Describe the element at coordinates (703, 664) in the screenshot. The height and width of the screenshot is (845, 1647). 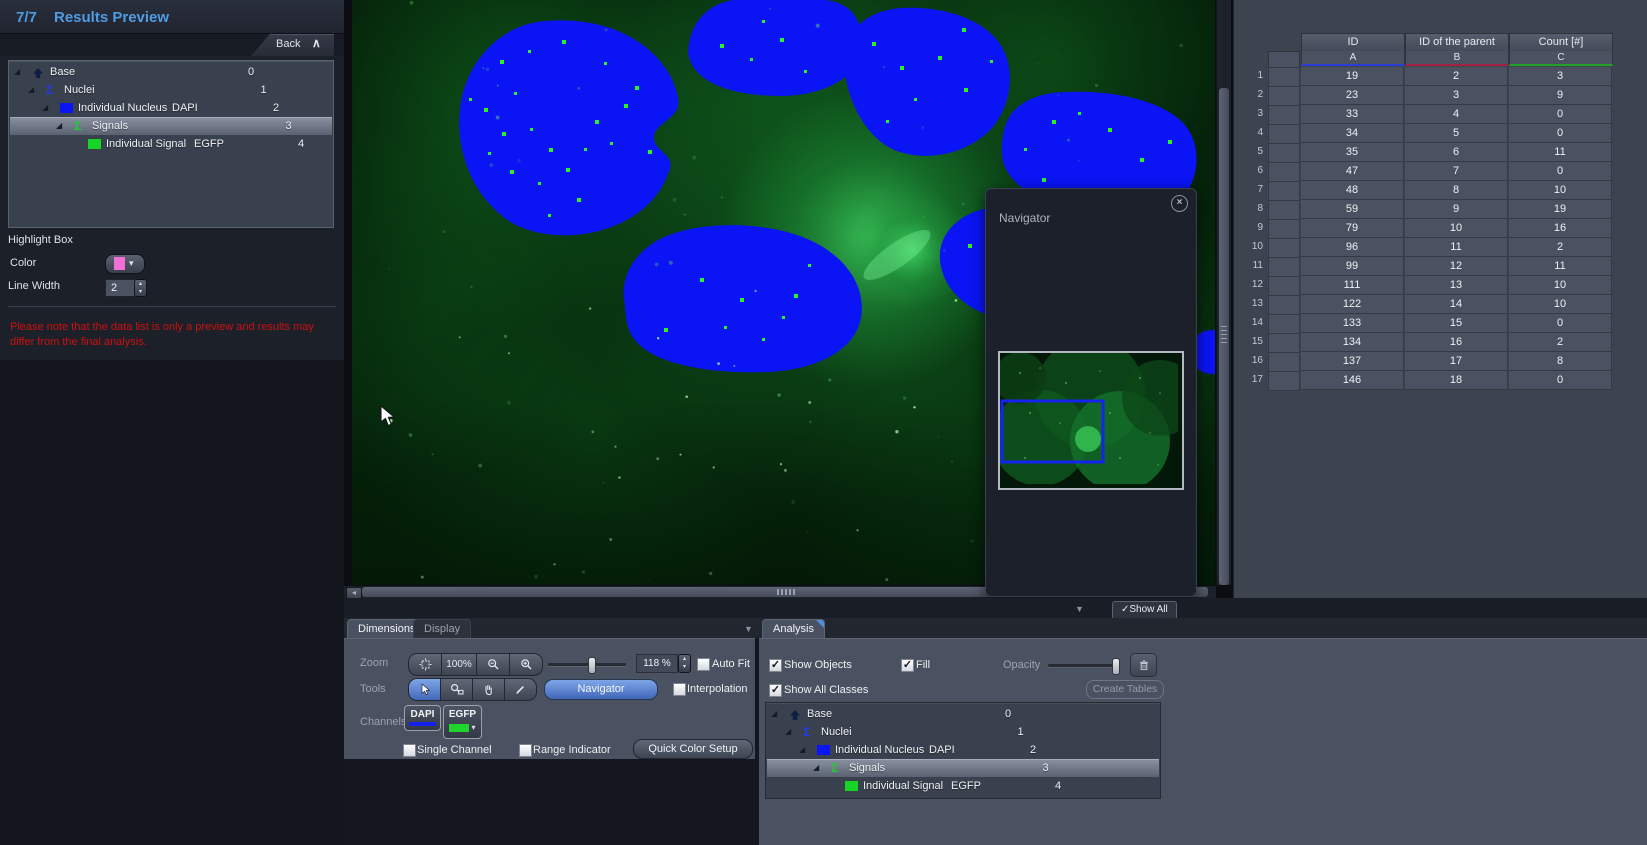
I see `auto-fit-checkbox` at that location.